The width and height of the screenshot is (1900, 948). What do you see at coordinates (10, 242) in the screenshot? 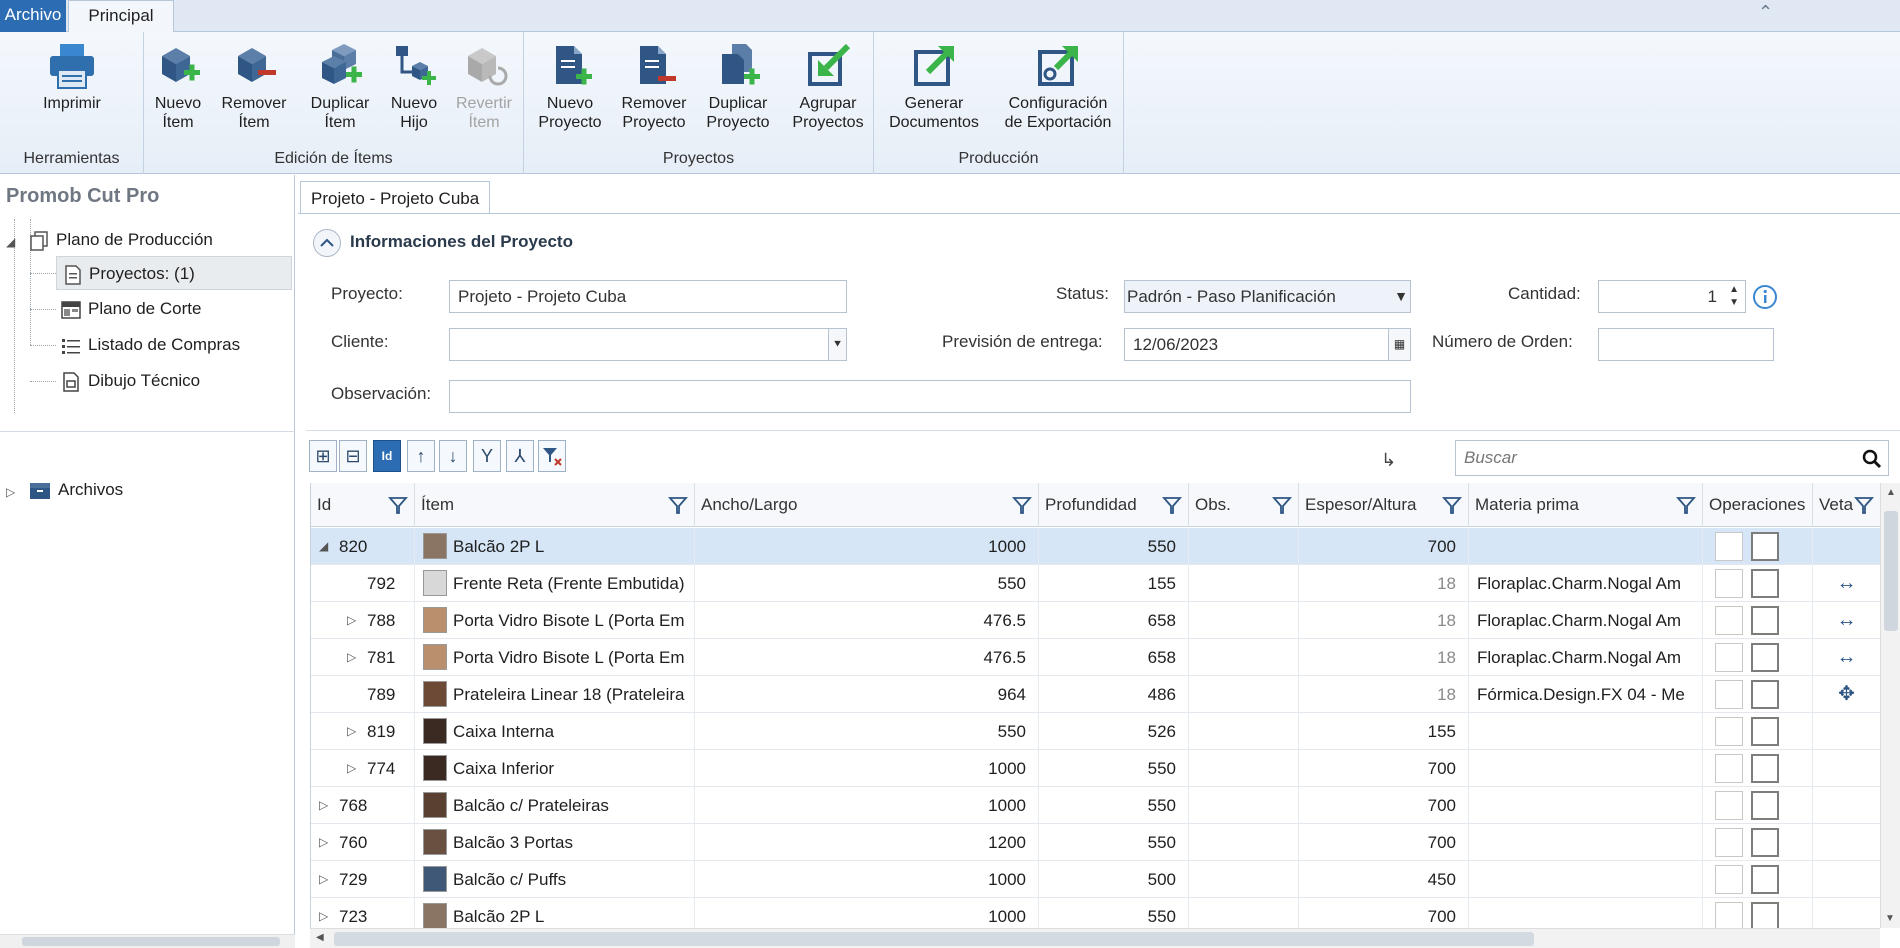
I see `expand-arrow-icon: ◢` at bounding box center [10, 242].